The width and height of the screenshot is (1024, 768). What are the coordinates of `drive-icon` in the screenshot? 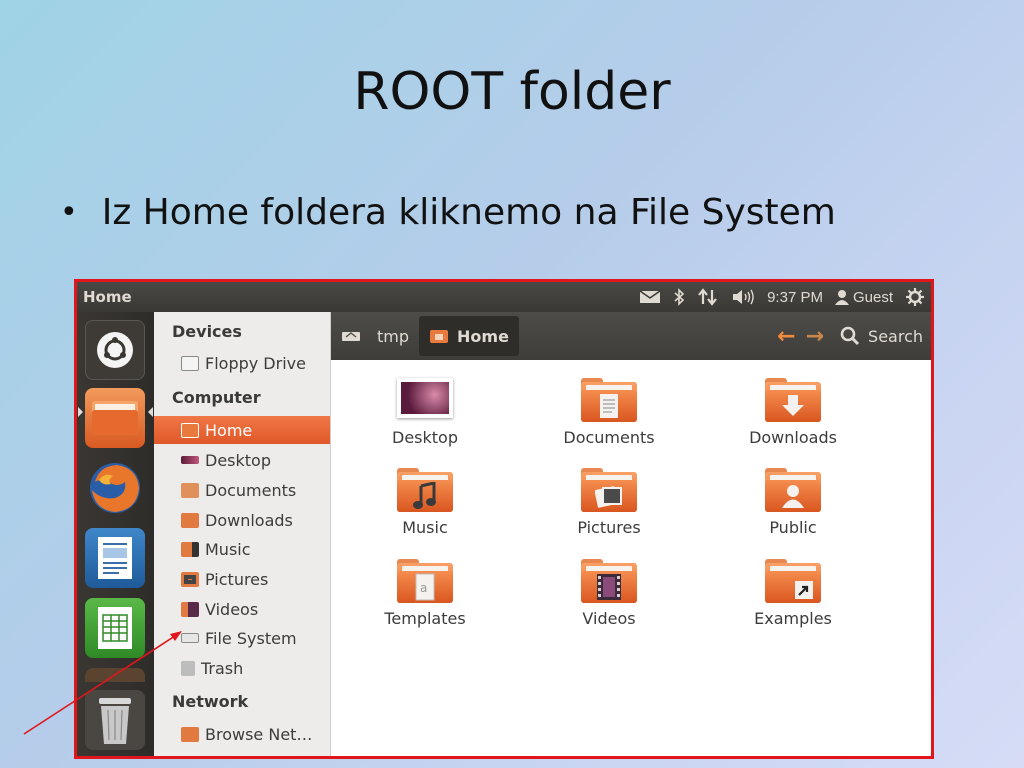 It's located at (351, 336).